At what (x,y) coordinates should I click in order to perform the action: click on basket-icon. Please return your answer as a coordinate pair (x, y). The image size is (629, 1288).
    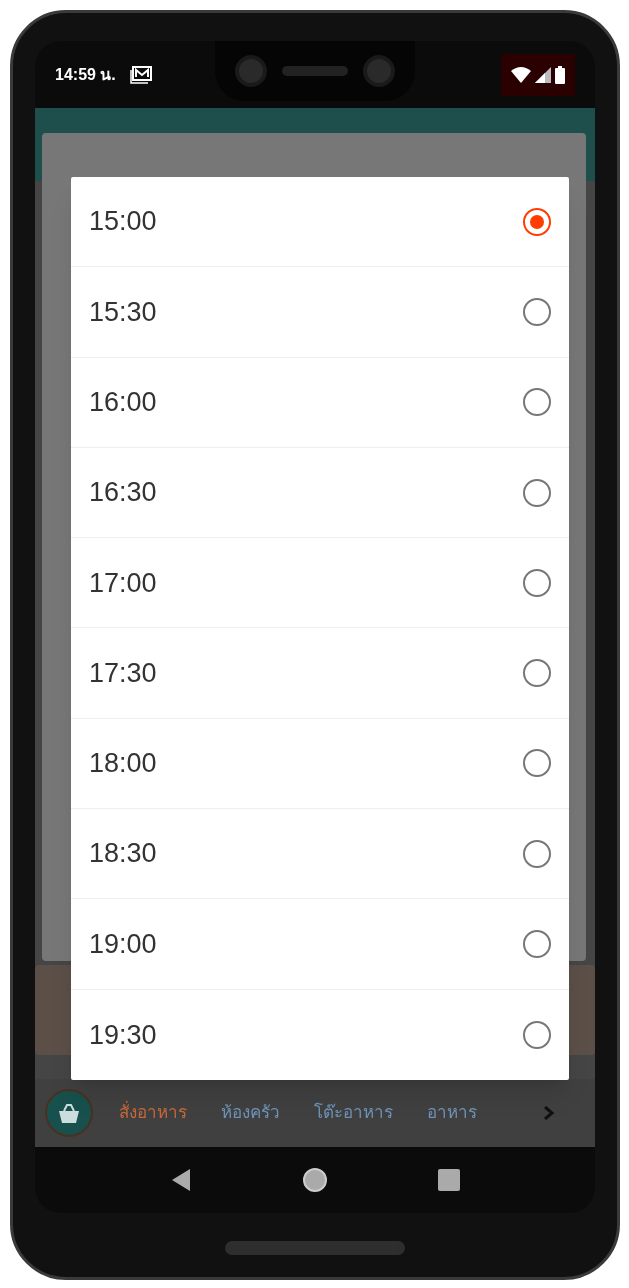
    Looking at the image, I should click on (69, 1113).